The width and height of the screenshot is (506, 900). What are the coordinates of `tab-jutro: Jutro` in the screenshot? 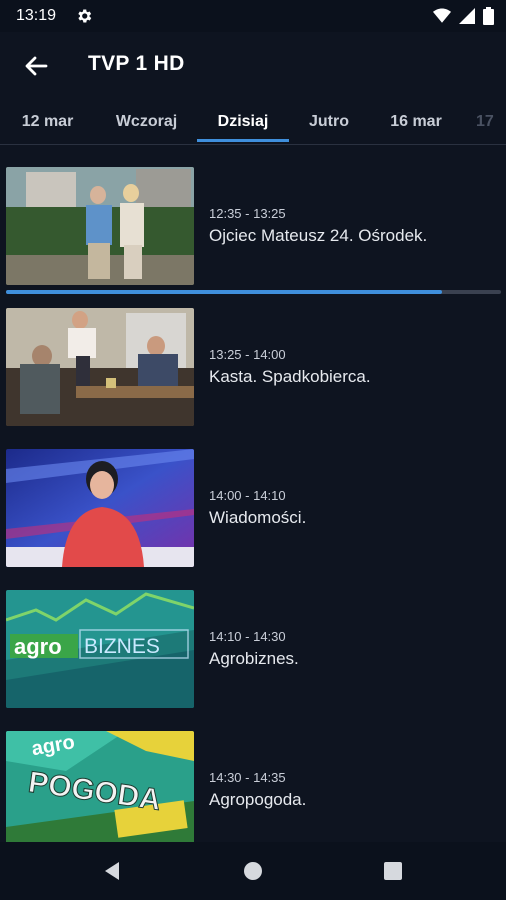 It's located at (329, 121).